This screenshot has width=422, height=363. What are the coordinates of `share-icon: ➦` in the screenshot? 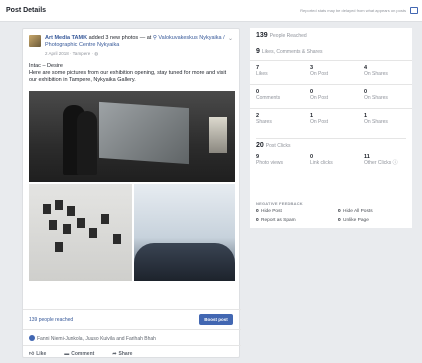 It's located at (114, 354).